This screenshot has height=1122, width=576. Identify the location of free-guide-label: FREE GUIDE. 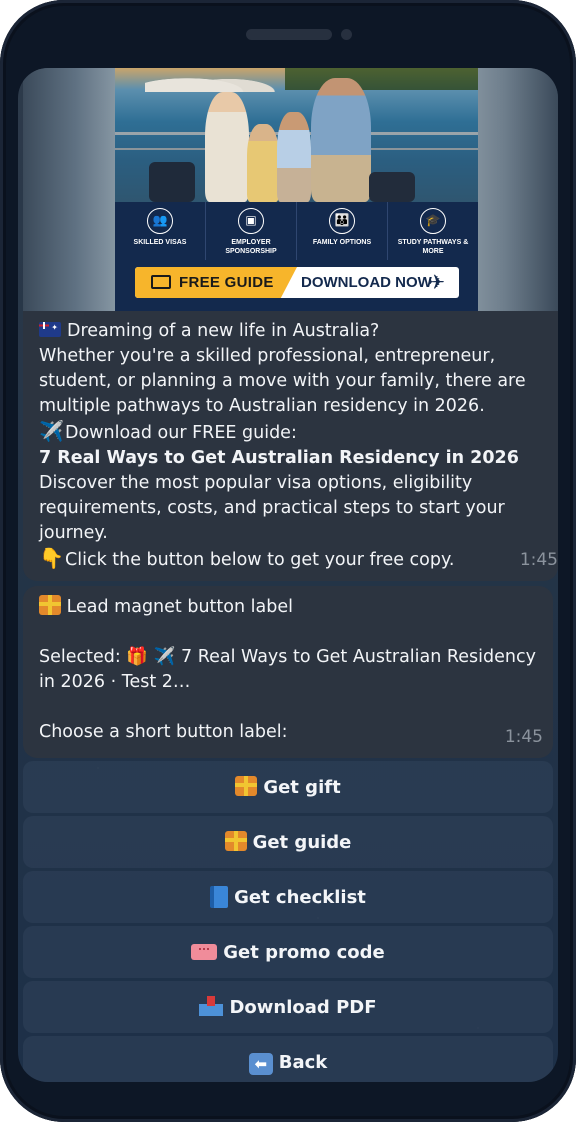
(212, 282).